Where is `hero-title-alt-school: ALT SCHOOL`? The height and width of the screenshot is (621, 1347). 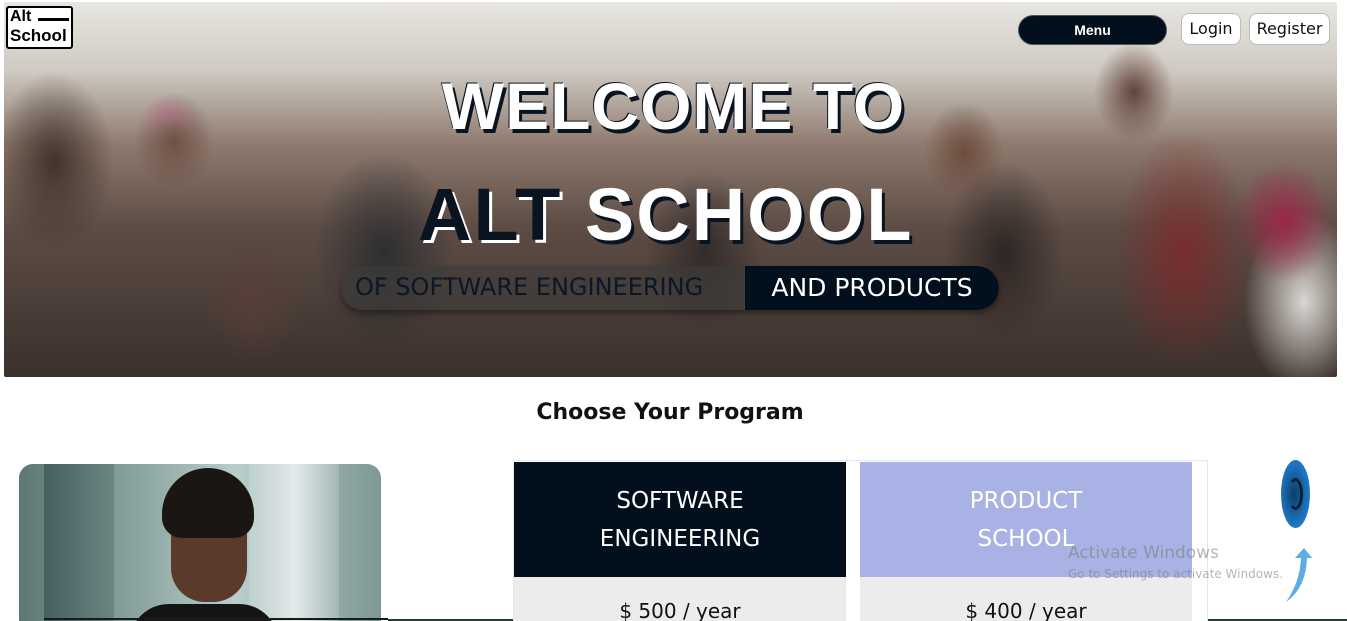
hero-title-alt-school: ALT SCHOOL is located at coordinates (665, 214).